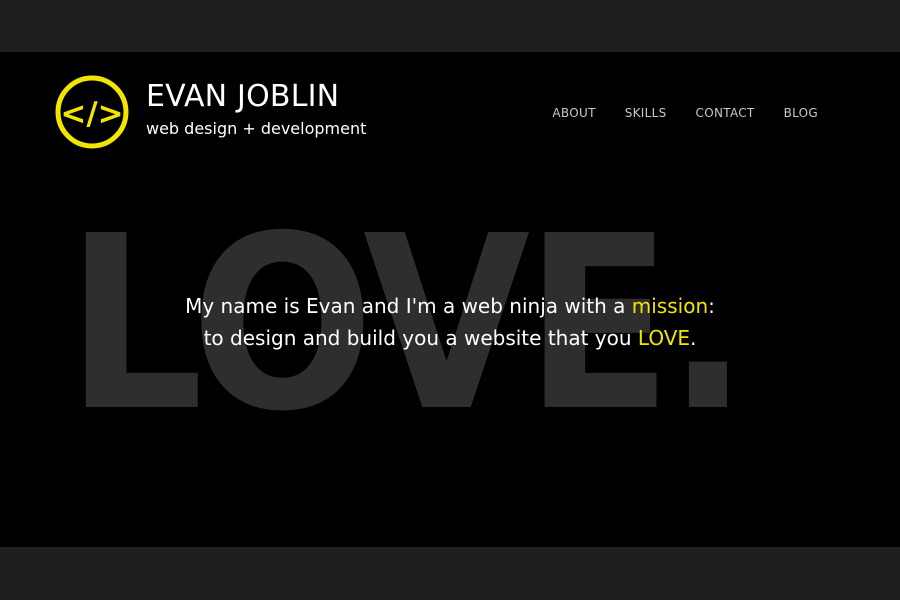 This screenshot has width=900, height=600. What do you see at coordinates (450, 26) in the screenshot?
I see `top-frame-bar` at bounding box center [450, 26].